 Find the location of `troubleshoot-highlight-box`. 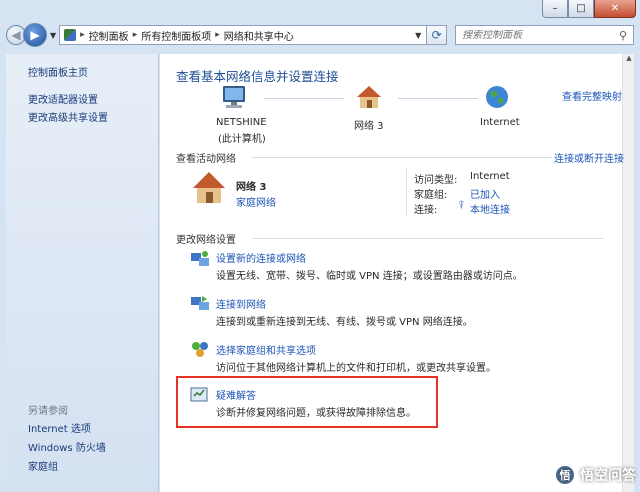

troubleshoot-highlight-box is located at coordinates (307, 402).